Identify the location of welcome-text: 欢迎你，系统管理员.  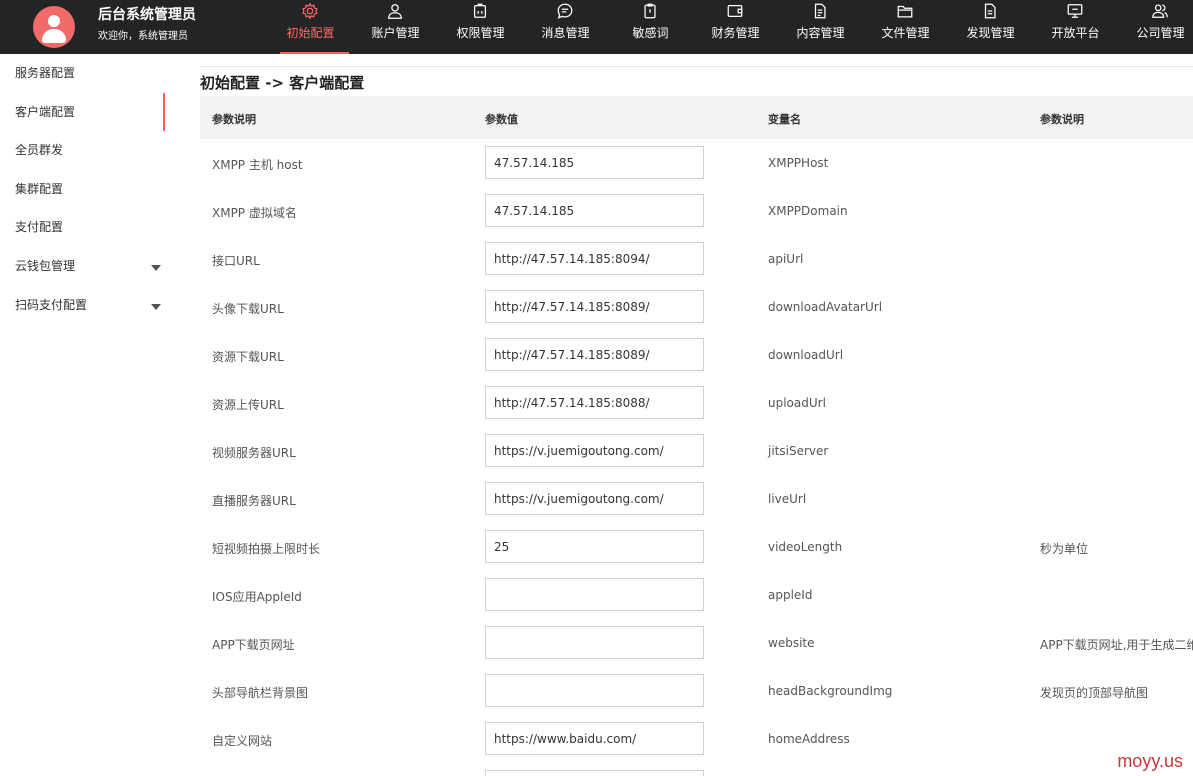
(143, 36).